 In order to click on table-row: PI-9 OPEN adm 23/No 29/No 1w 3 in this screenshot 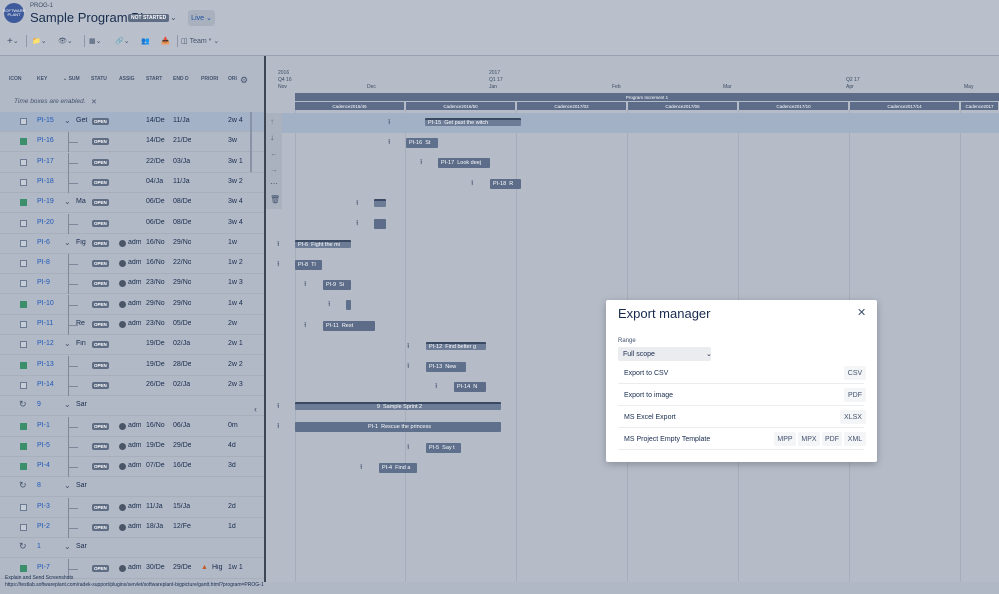, I will do `click(132, 284)`.